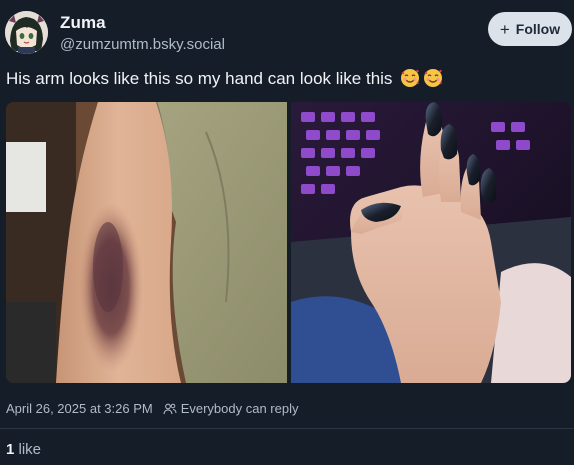  I want to click on likes-label: like, so click(30, 449).